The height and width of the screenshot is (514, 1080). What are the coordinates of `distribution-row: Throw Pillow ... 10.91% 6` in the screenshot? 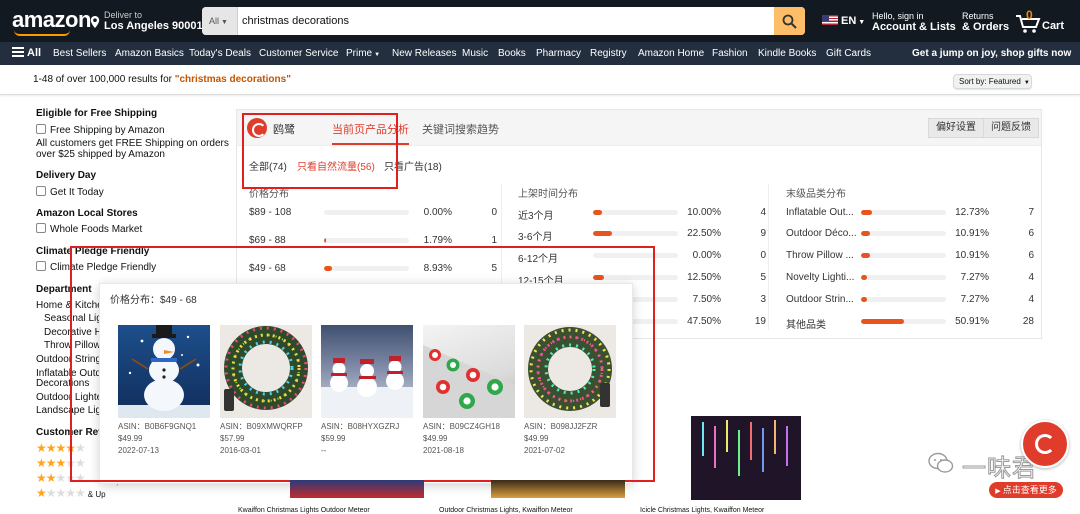 It's located at (912, 256).